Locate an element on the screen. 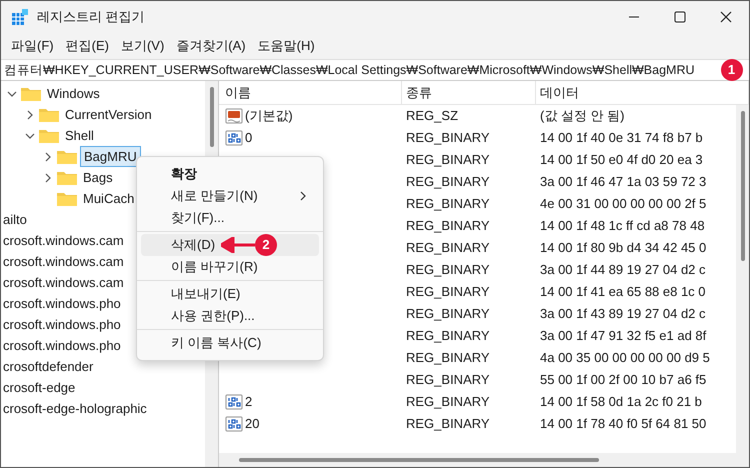 The height and width of the screenshot is (468, 750). value-data: 14 00 1f 80 9b d4 34 42 45 0 is located at coordinates (623, 248).